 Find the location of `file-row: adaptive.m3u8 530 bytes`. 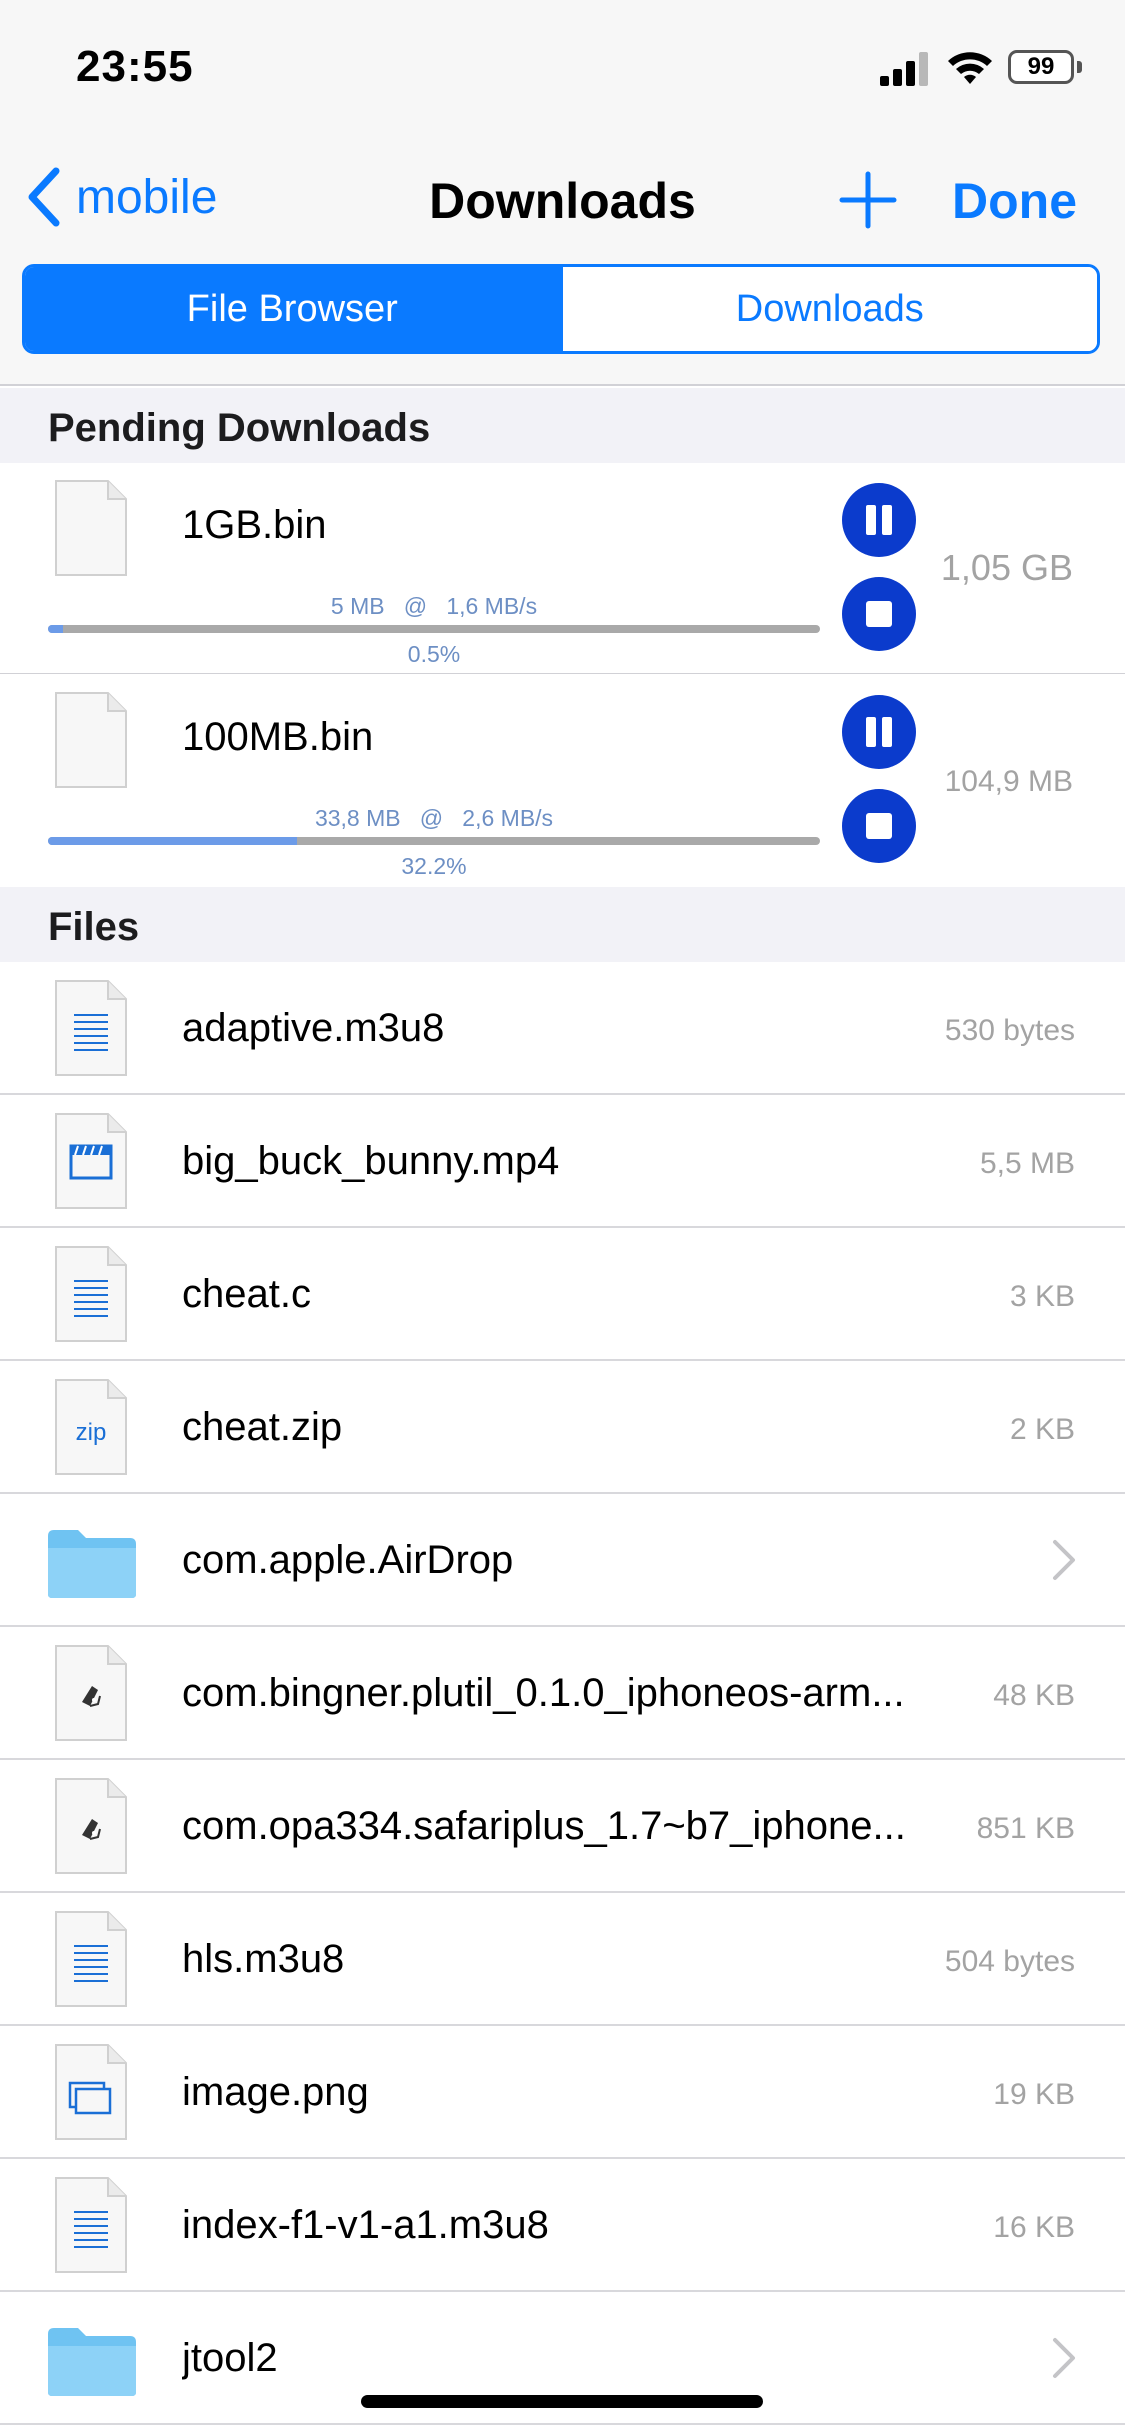

file-row: adaptive.m3u8 530 bytes is located at coordinates (562, 1028).